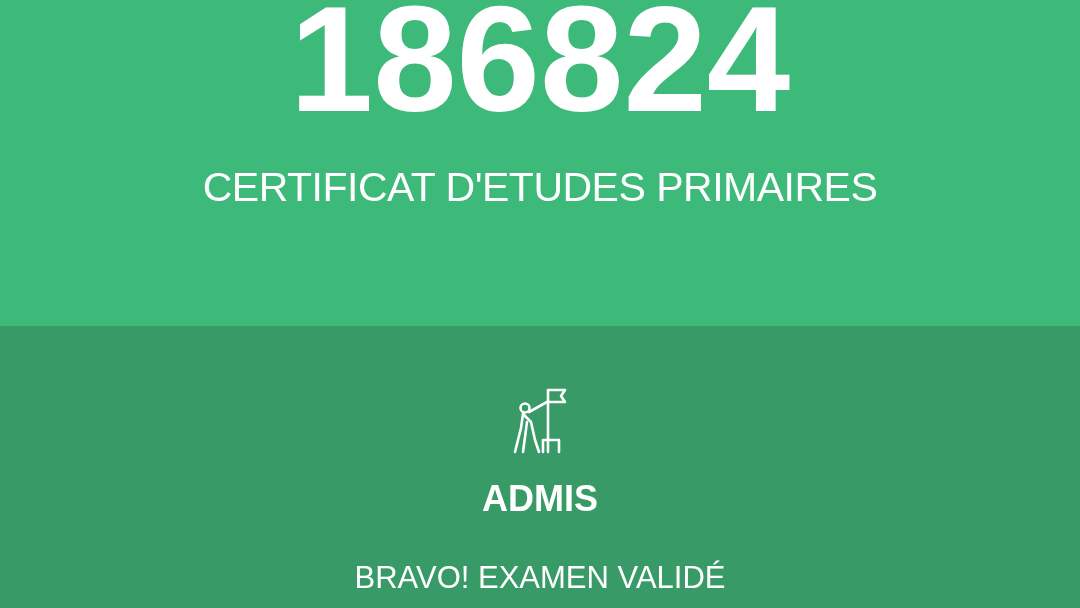 The height and width of the screenshot is (608, 1080). What do you see at coordinates (540, 578) in the screenshot?
I see `result-message: BRAVO! EXAMEN VALIDÉ` at bounding box center [540, 578].